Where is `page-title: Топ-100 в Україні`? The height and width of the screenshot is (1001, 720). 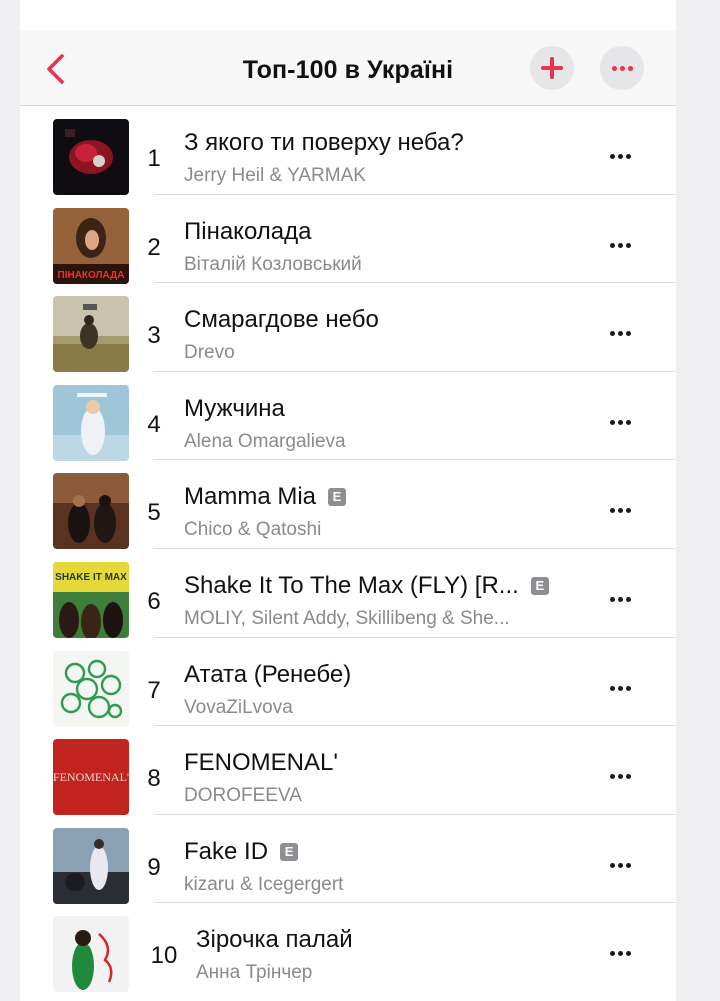
page-title: Топ-100 в Україні is located at coordinates (348, 70).